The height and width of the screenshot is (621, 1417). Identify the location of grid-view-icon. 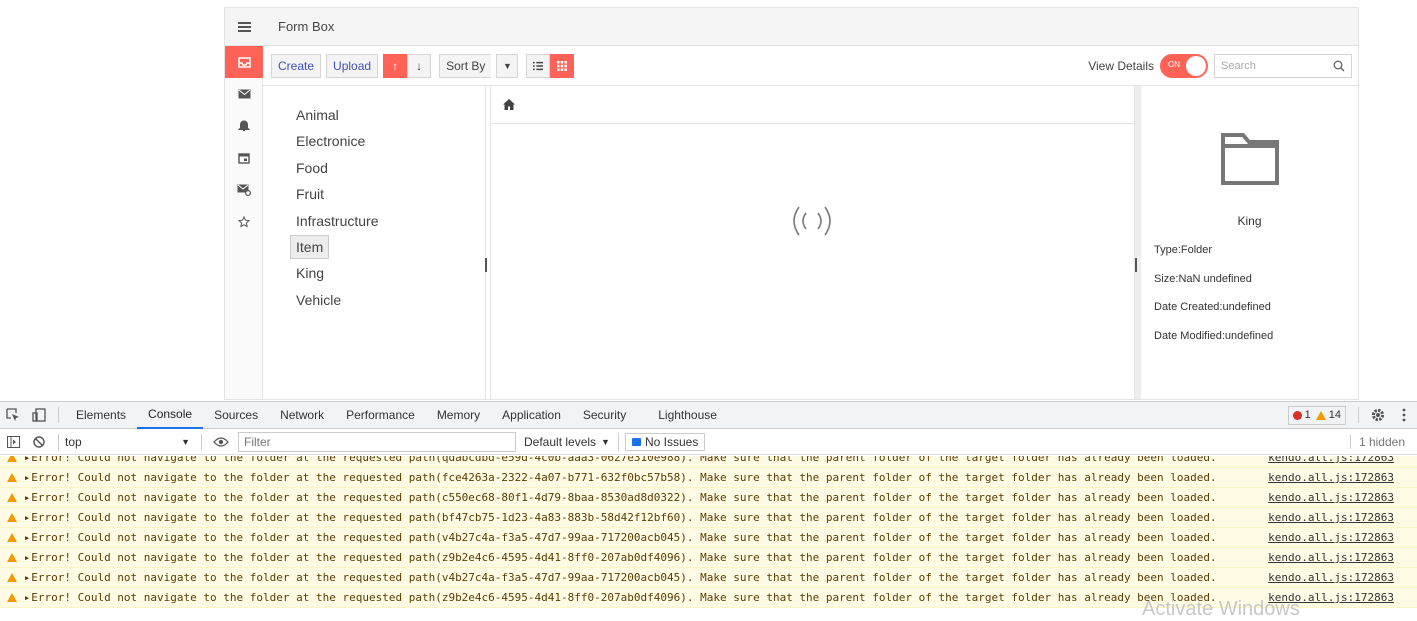
(562, 65).